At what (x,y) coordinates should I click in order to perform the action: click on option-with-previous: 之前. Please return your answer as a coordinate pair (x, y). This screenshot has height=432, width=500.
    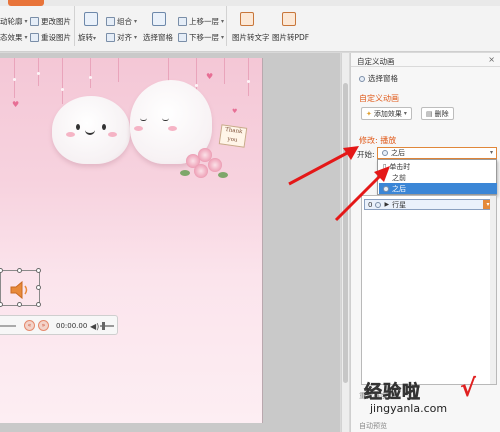
    Looking at the image, I should click on (438, 177).